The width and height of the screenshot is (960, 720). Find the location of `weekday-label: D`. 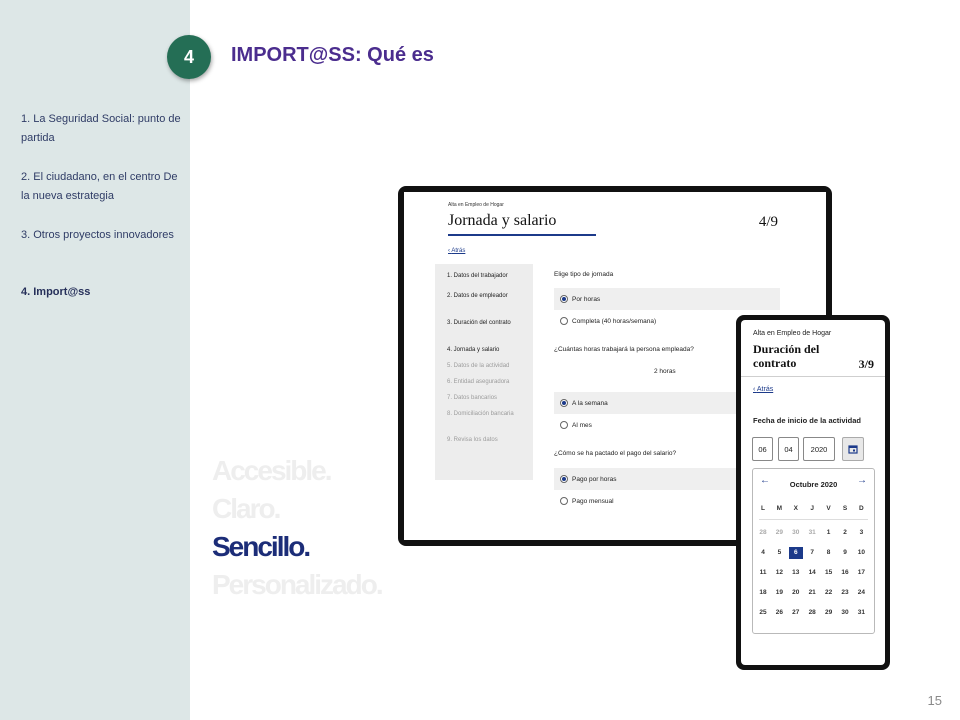

weekday-label: D is located at coordinates (861, 508).